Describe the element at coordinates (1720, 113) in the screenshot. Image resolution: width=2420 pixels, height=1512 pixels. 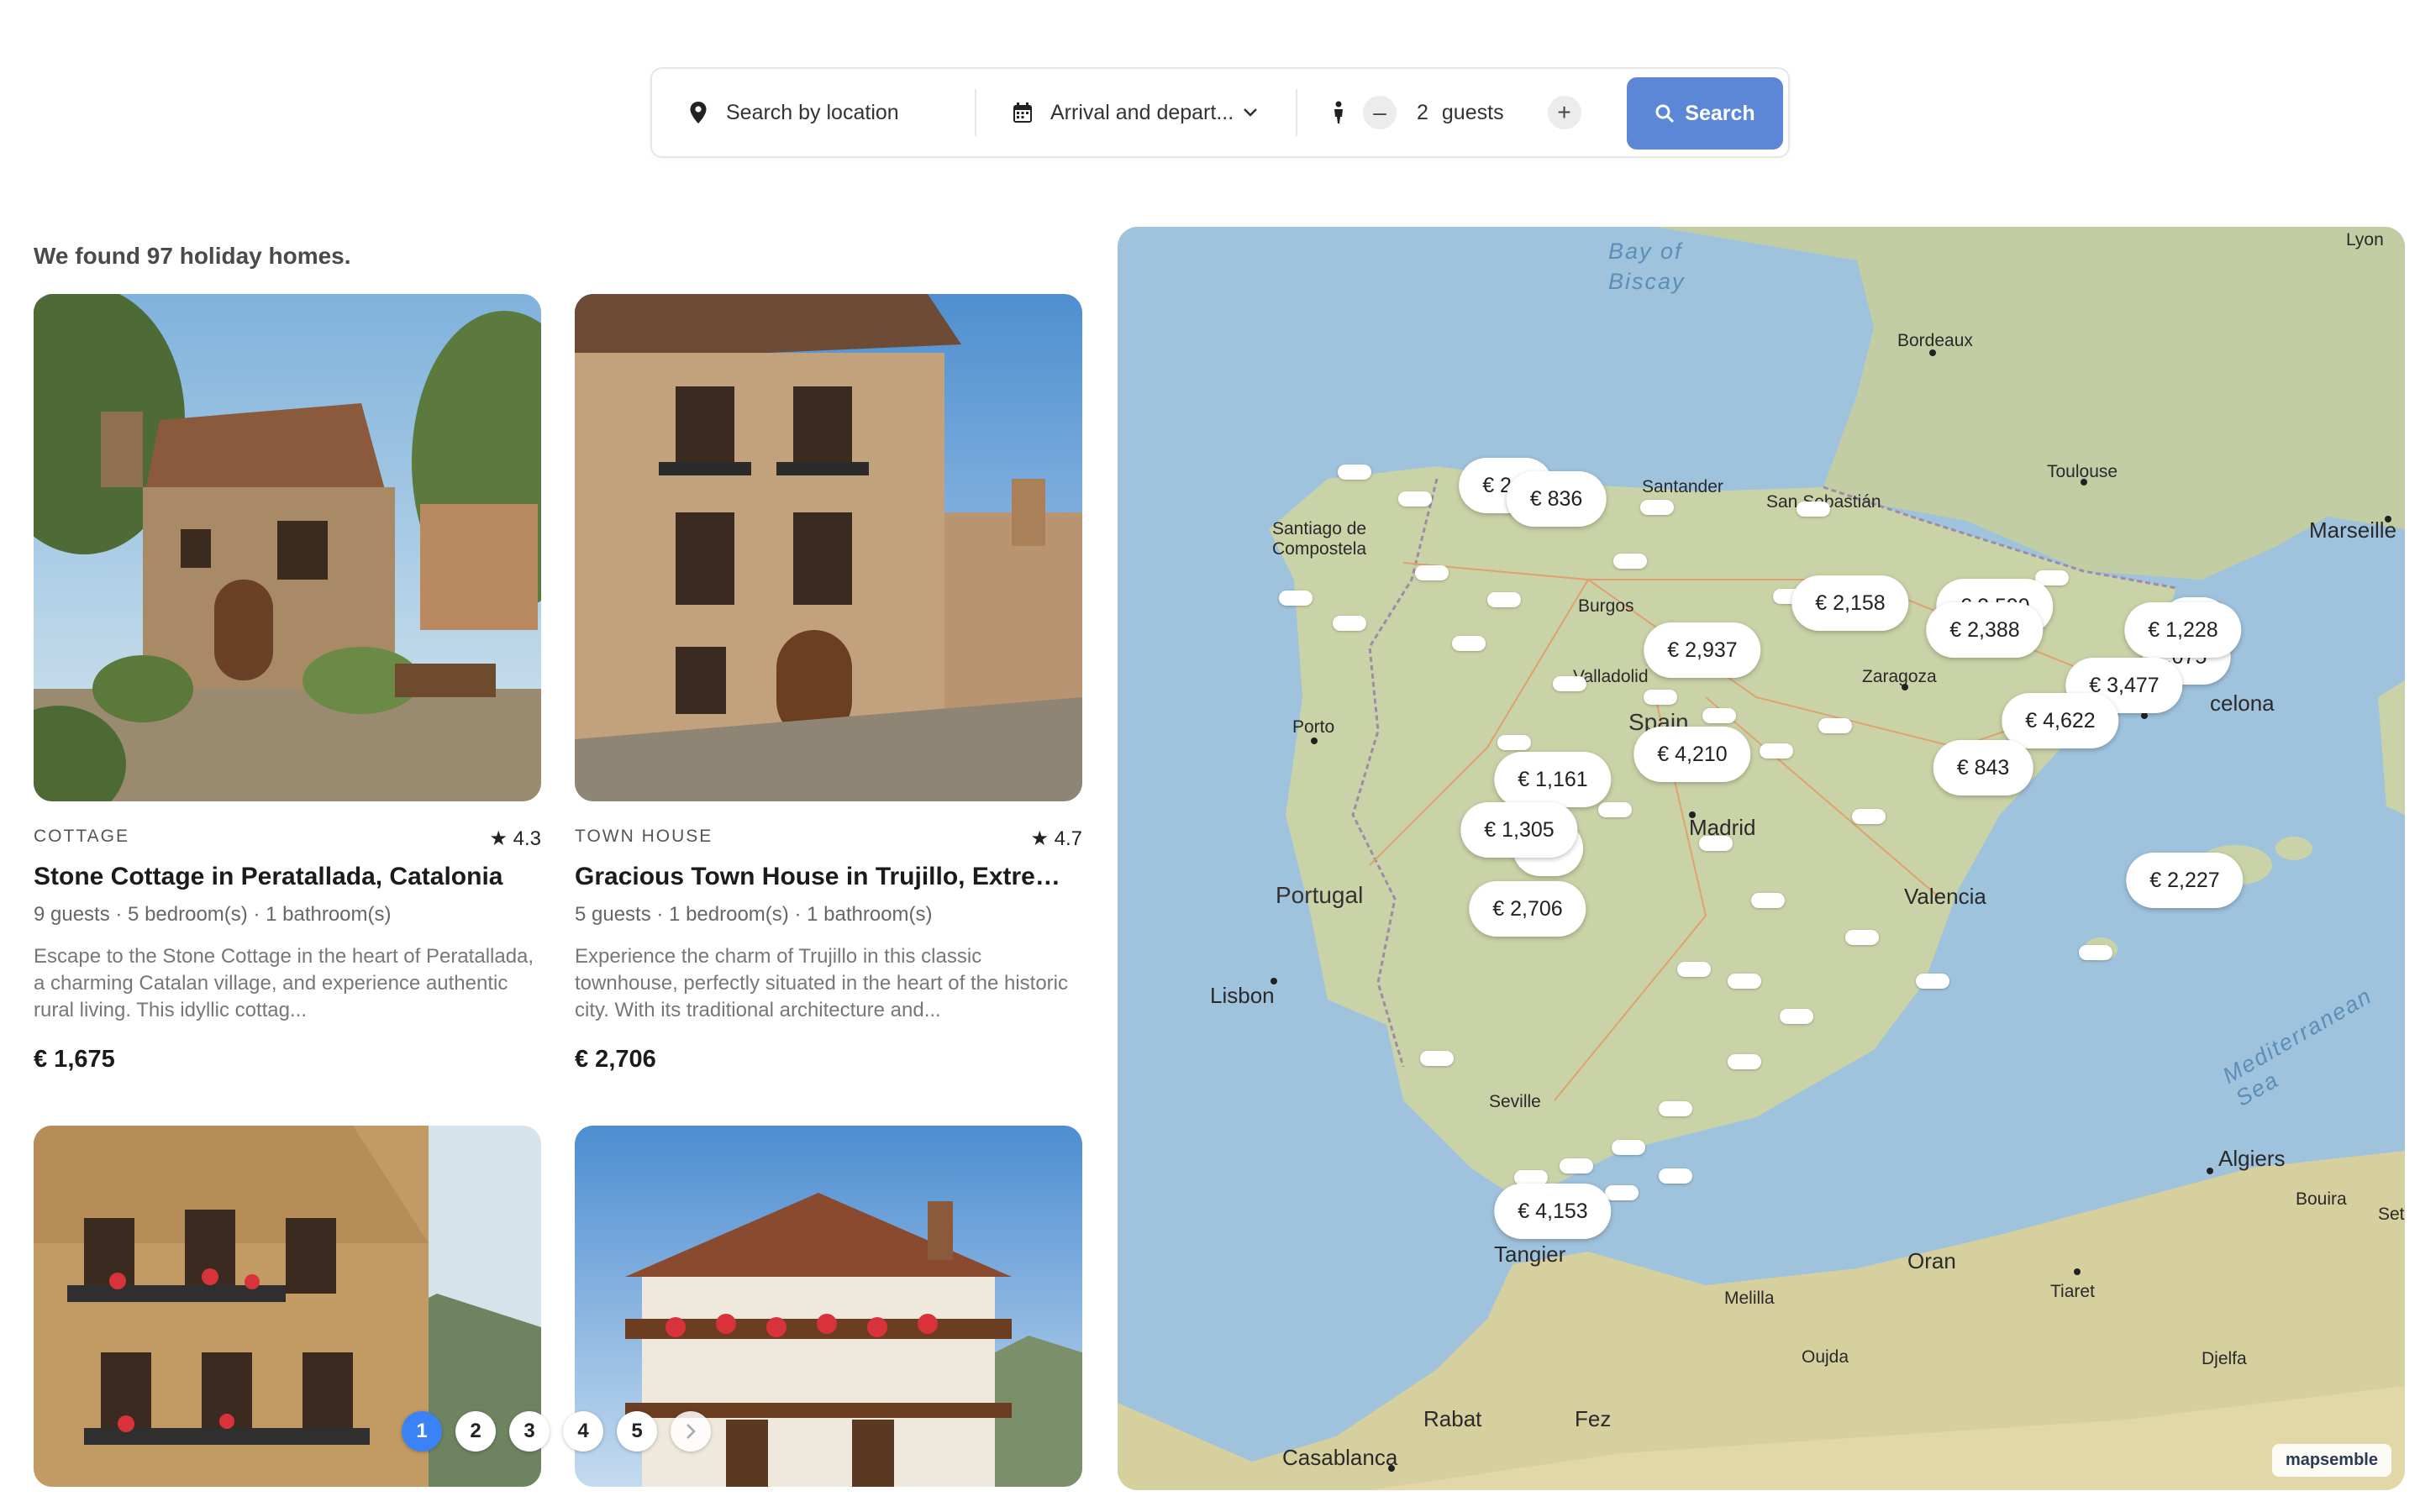
I see `search-button-label: Search` at that location.